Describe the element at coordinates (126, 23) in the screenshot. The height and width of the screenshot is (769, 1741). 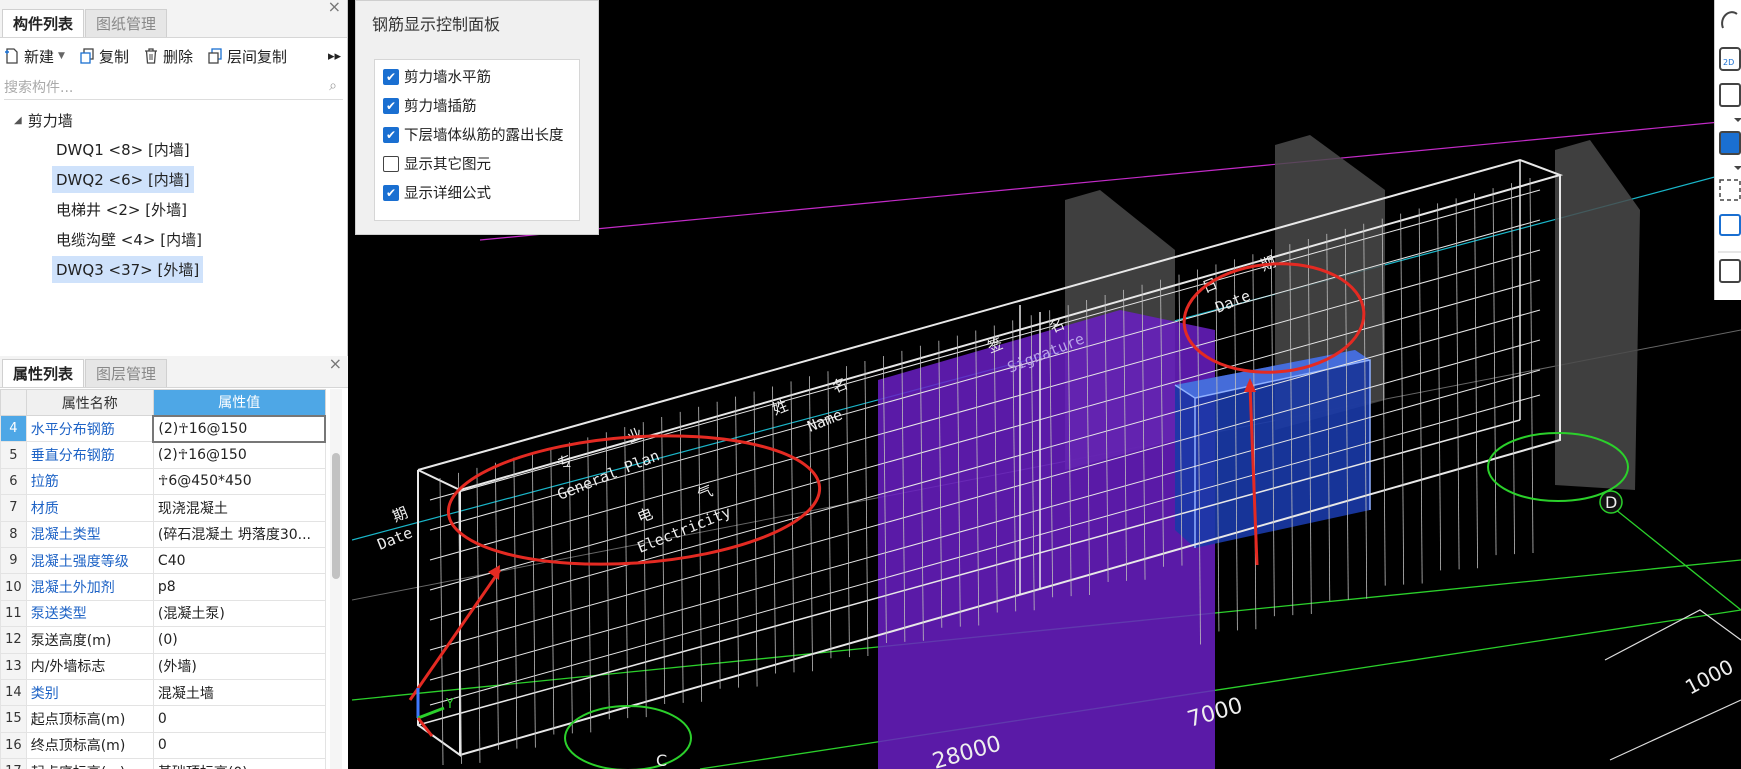
I see `tab-drawing-management: 图纸管理` at that location.